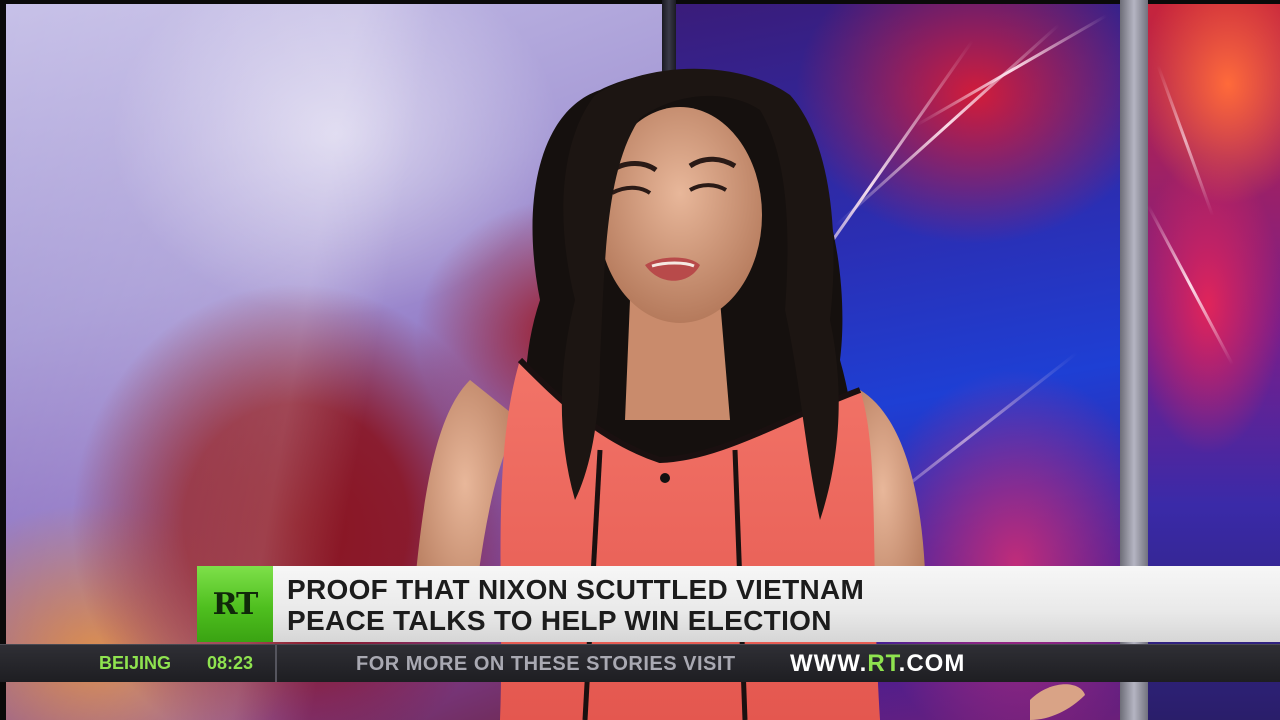  I want to click on url-prefix: WWW., so click(829, 663).